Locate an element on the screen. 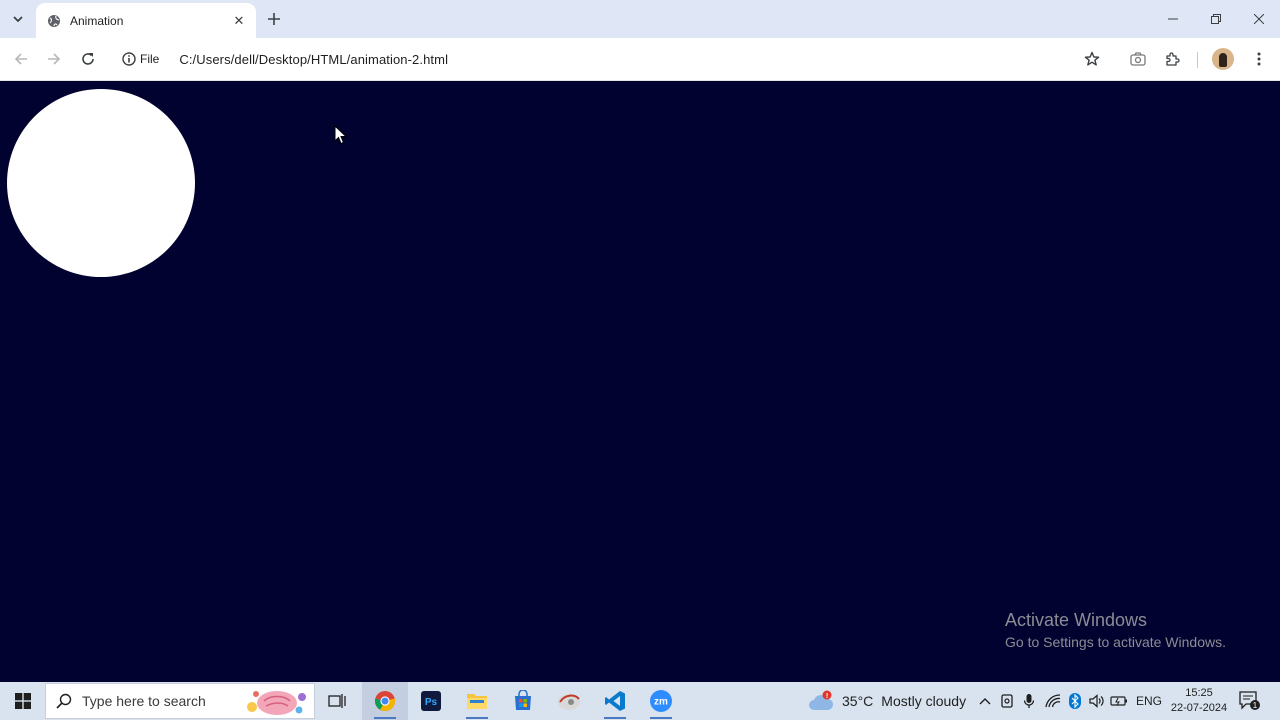  taskbar-vscode is located at coordinates (615, 701).